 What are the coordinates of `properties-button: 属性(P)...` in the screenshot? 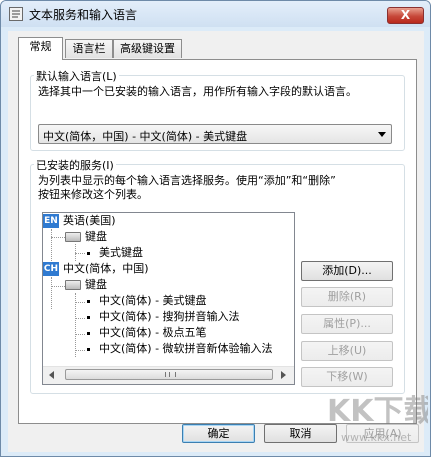 It's located at (347, 324).